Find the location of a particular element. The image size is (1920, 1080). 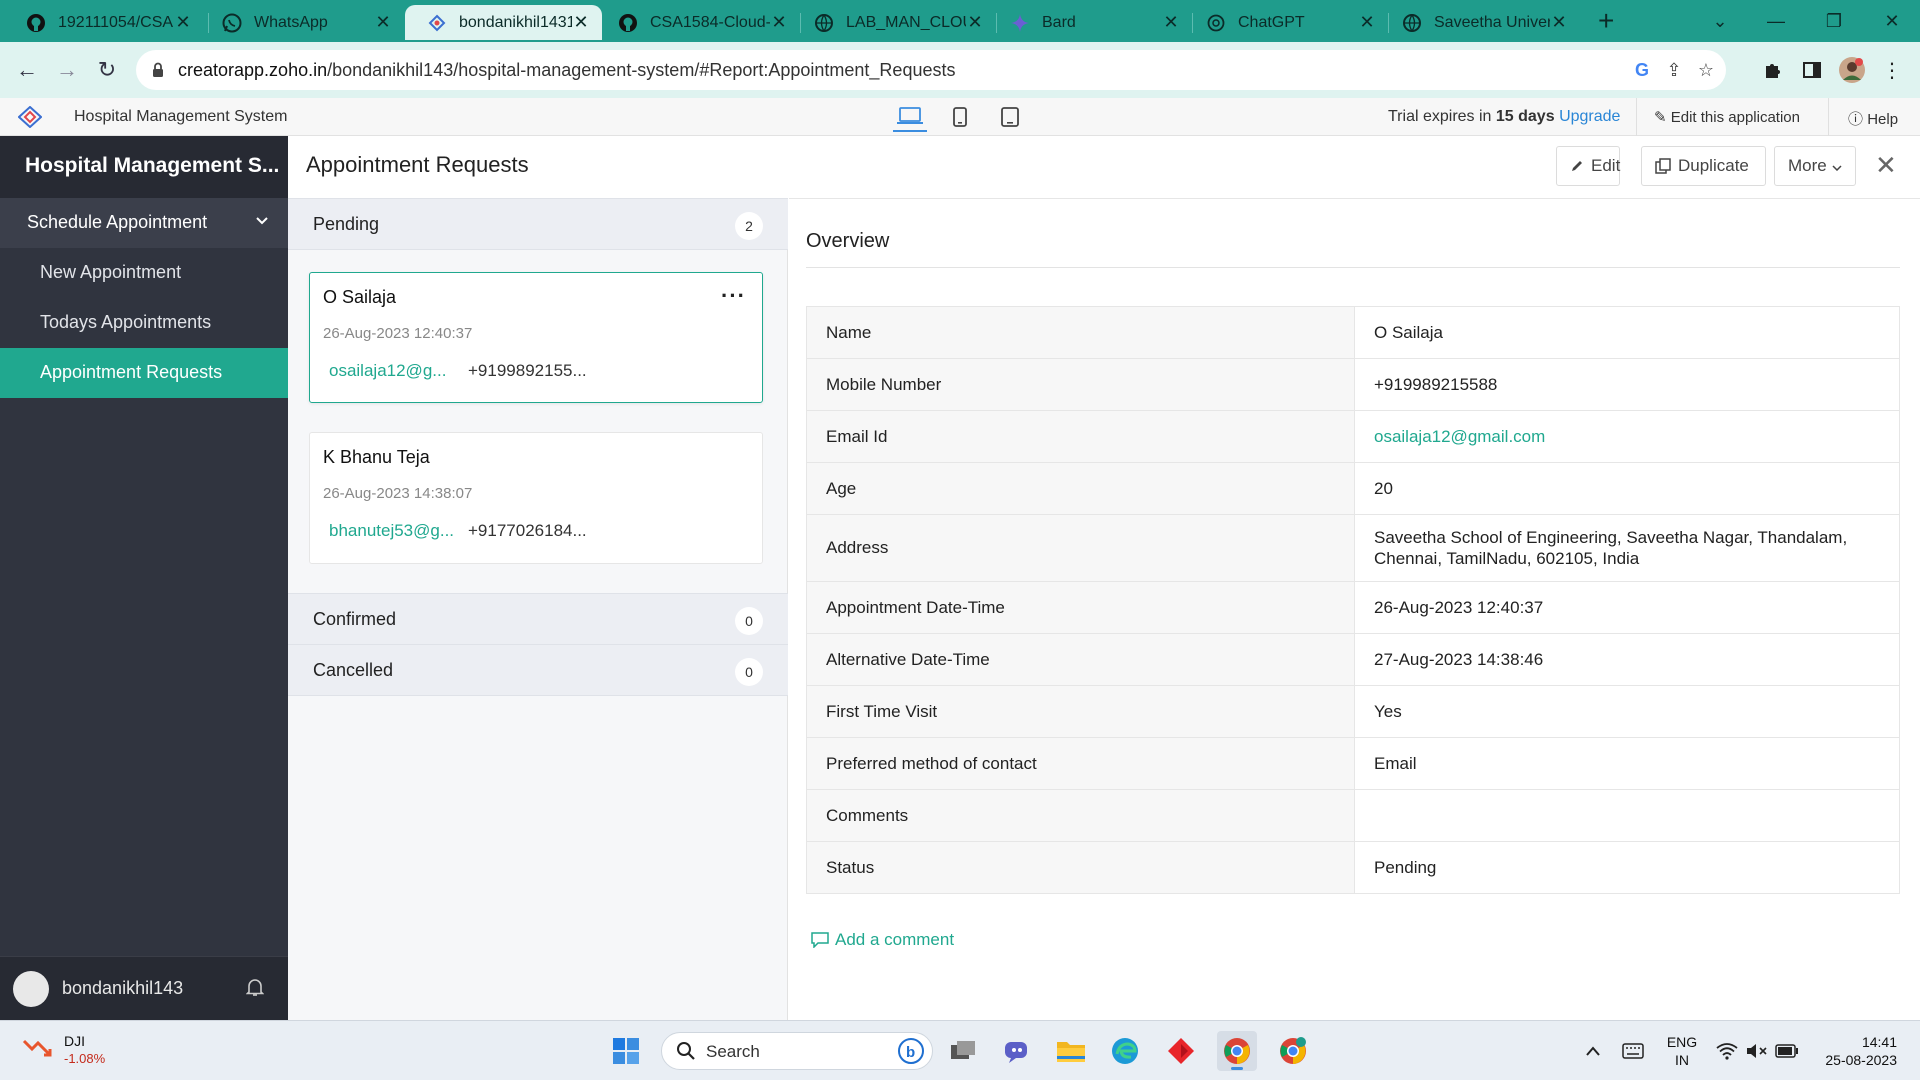

sidebar-item-todays-appointments: Todays Appointments is located at coordinates (144, 323).